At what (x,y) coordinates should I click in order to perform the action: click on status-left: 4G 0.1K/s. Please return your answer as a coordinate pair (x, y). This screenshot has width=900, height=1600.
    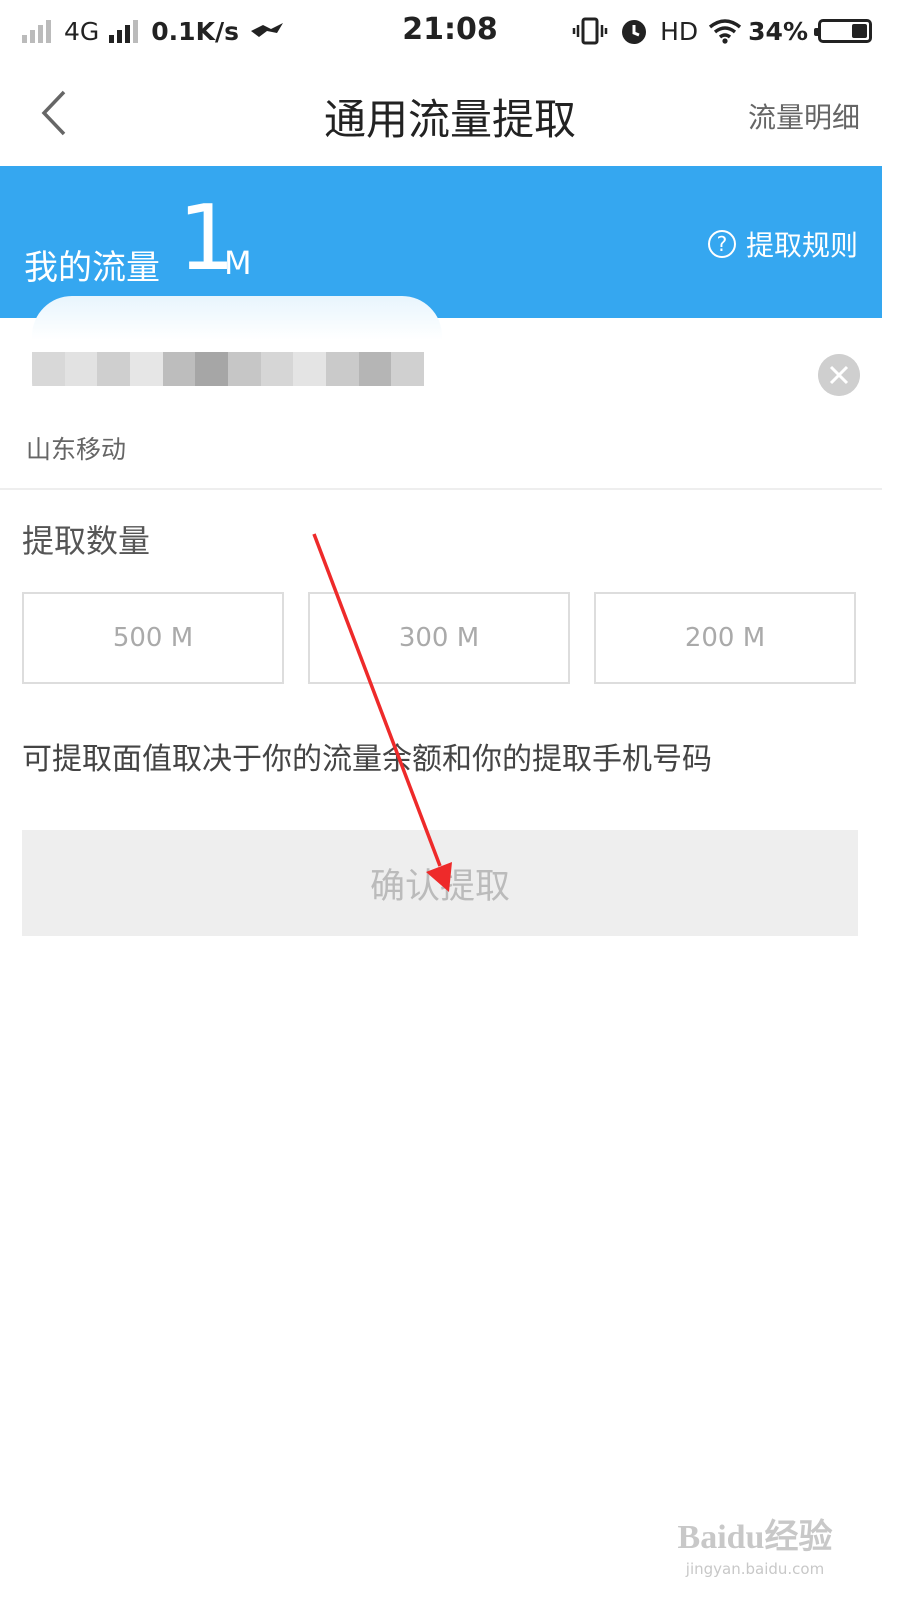
    Looking at the image, I should click on (153, 31).